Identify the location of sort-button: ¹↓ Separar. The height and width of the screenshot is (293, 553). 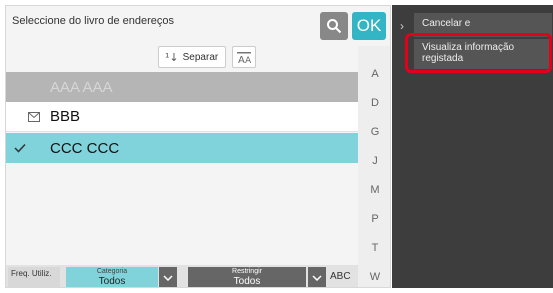
(192, 57).